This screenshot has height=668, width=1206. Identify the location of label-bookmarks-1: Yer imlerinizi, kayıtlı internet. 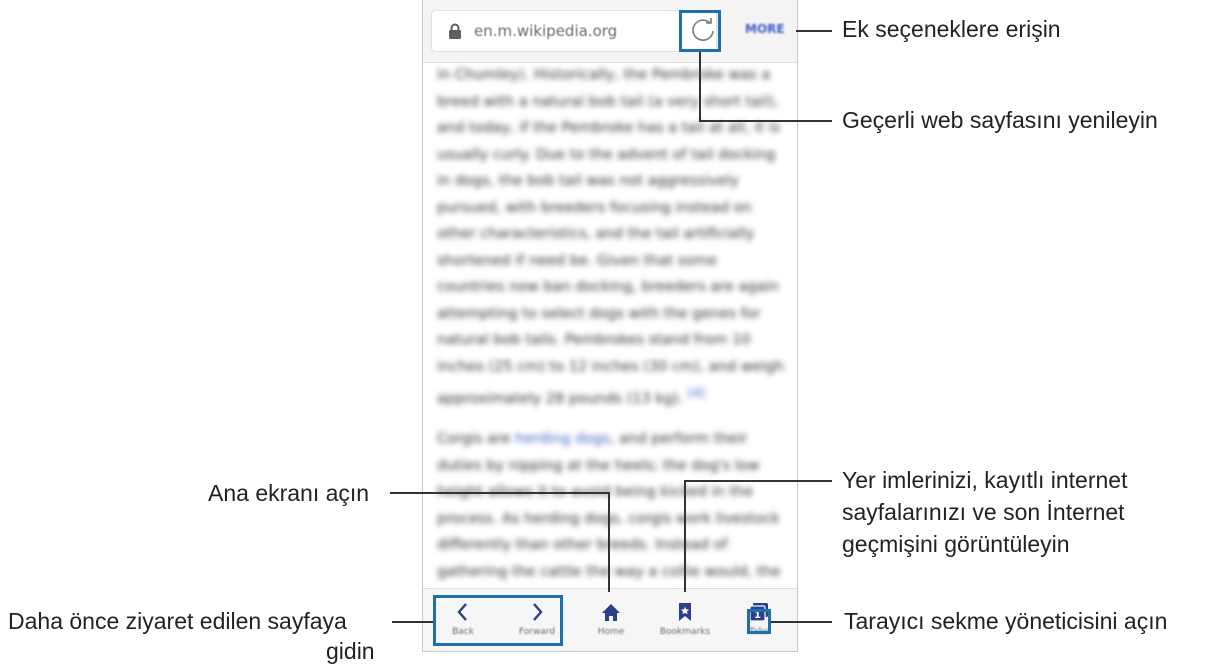
(985, 480).